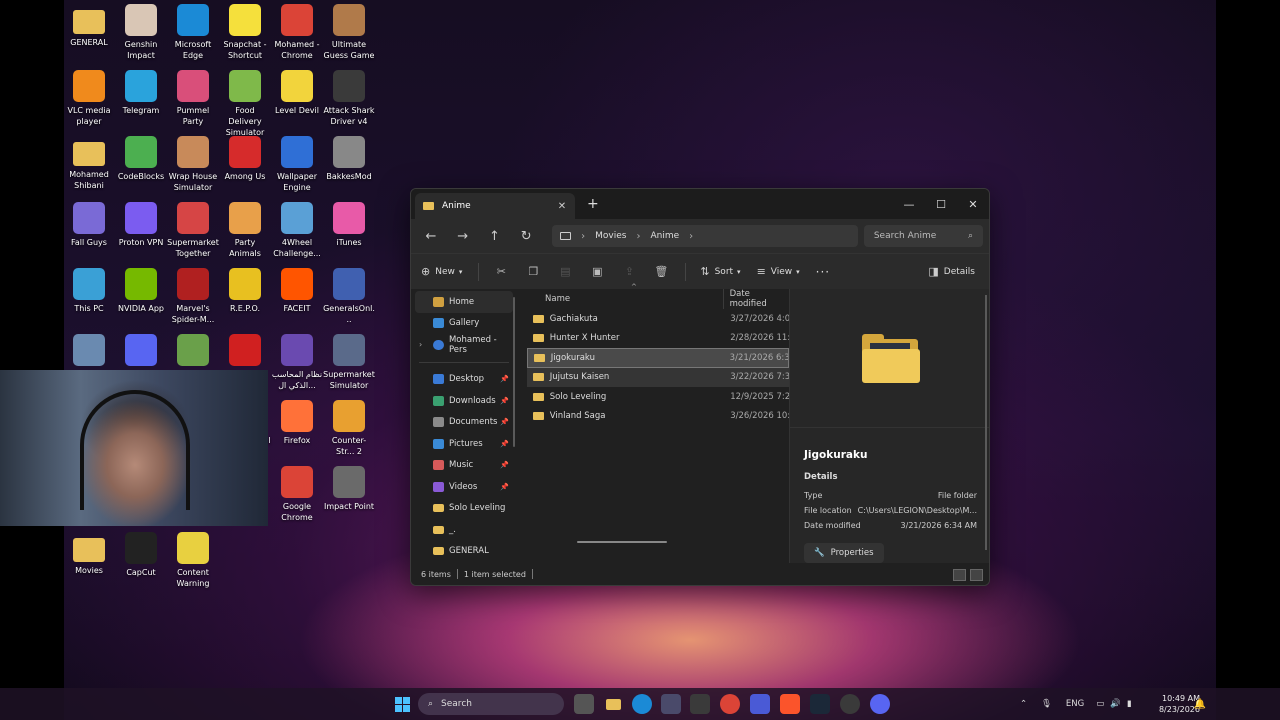 The image size is (1280, 720). Describe the element at coordinates (951, 271) in the screenshot. I see `details-pane-button: ◨ Details` at that location.